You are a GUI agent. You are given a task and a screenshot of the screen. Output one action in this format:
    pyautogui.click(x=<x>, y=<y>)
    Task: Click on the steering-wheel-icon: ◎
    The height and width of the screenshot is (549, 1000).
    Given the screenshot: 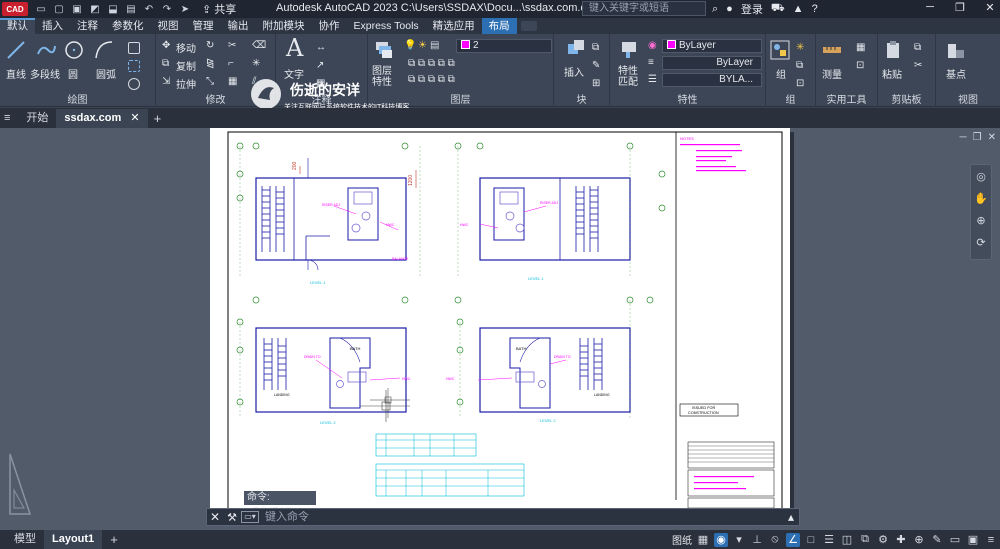 What is the action you would take?
    pyautogui.click(x=981, y=177)
    